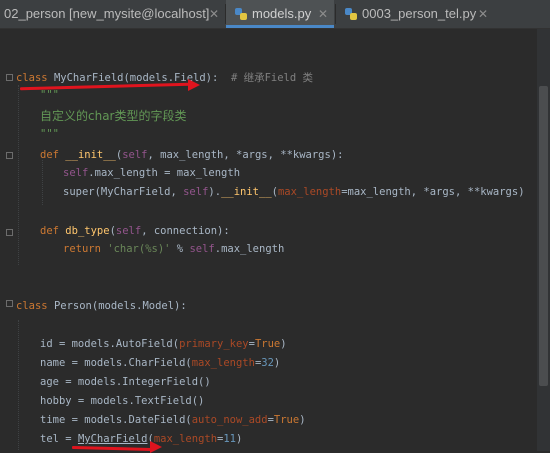 The image size is (550, 453). Describe the element at coordinates (141, 439) in the screenshot. I see `code-line: tel = MyCharField(max_length=11)` at that location.